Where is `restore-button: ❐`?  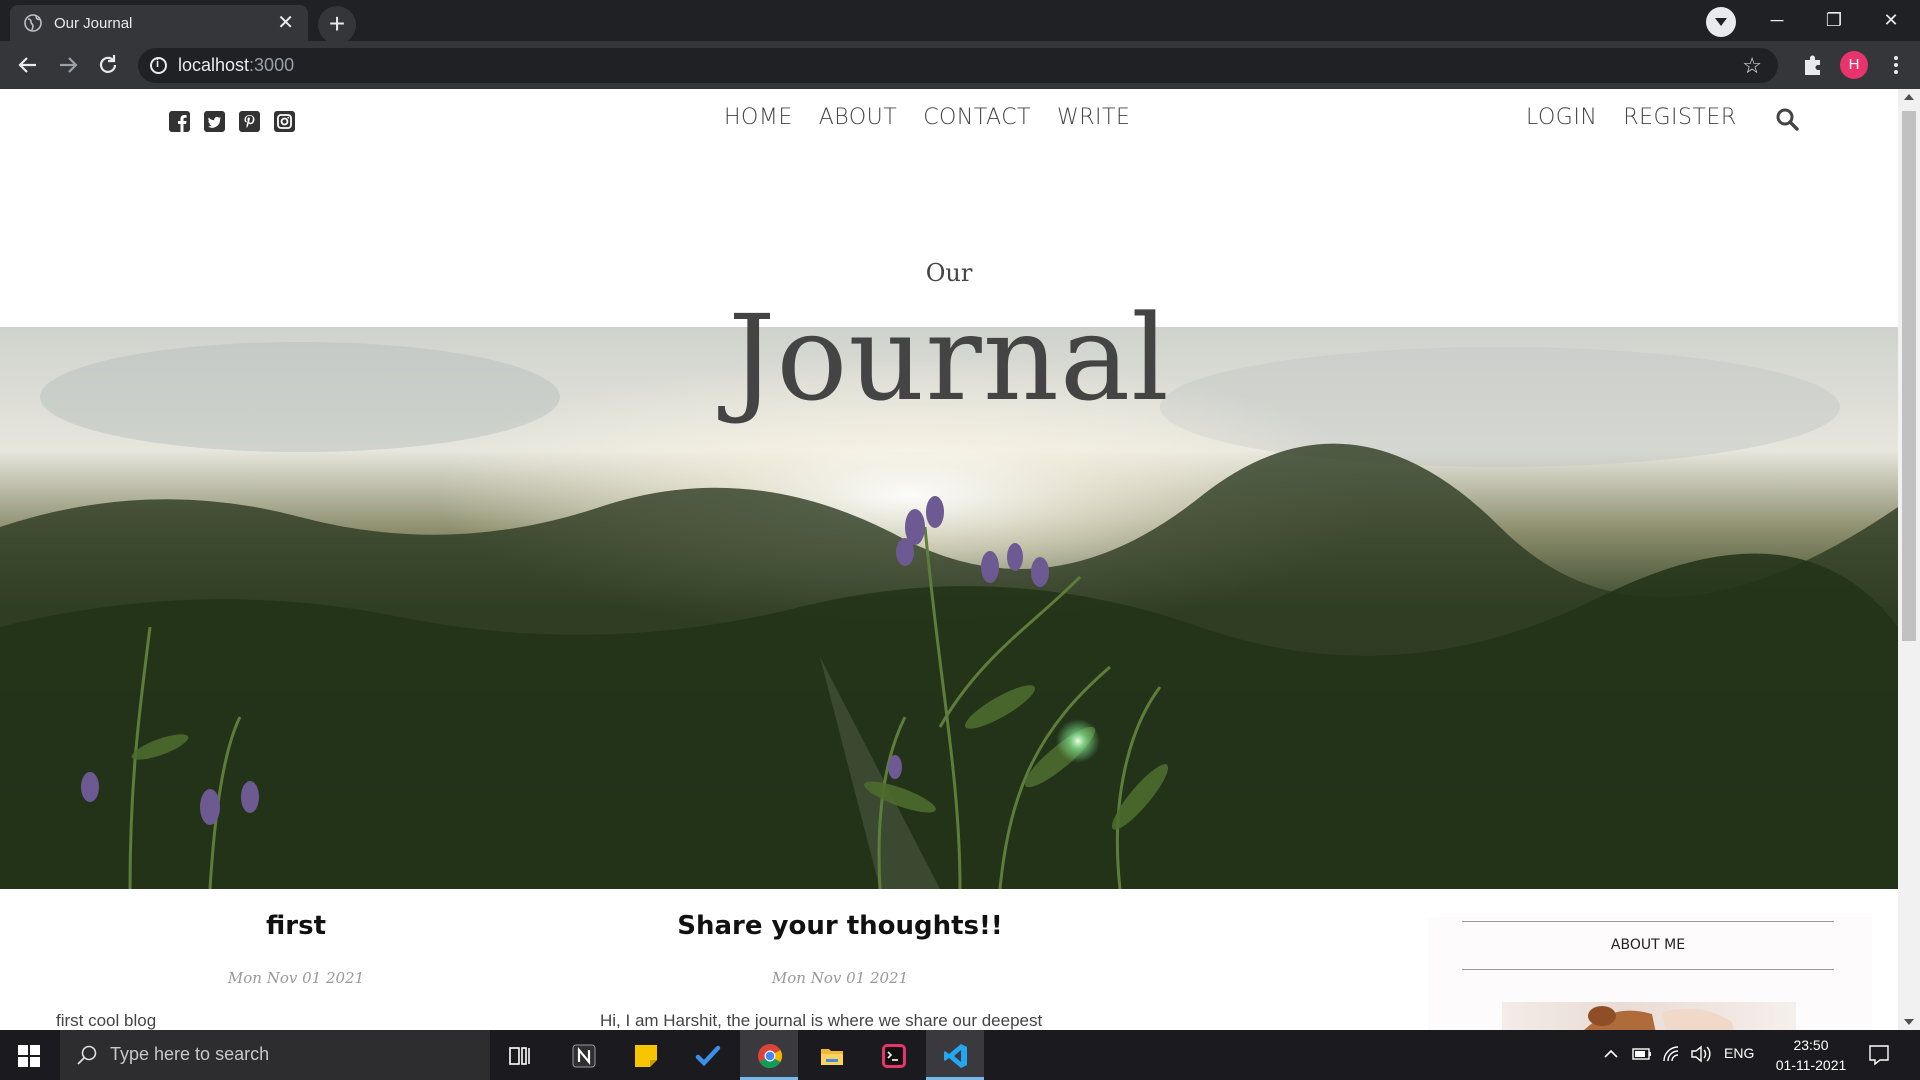 restore-button: ❐ is located at coordinates (1834, 20).